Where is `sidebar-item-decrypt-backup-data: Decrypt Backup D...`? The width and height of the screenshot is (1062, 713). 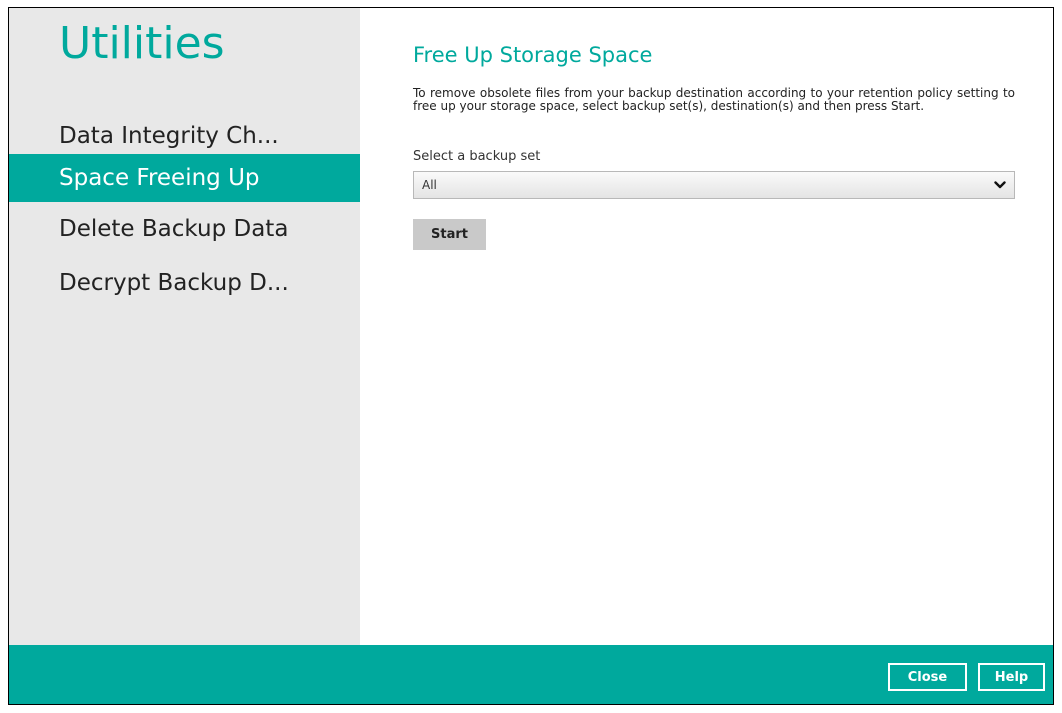
sidebar-item-decrypt-backup-data: Decrypt Backup D... is located at coordinates (184, 283).